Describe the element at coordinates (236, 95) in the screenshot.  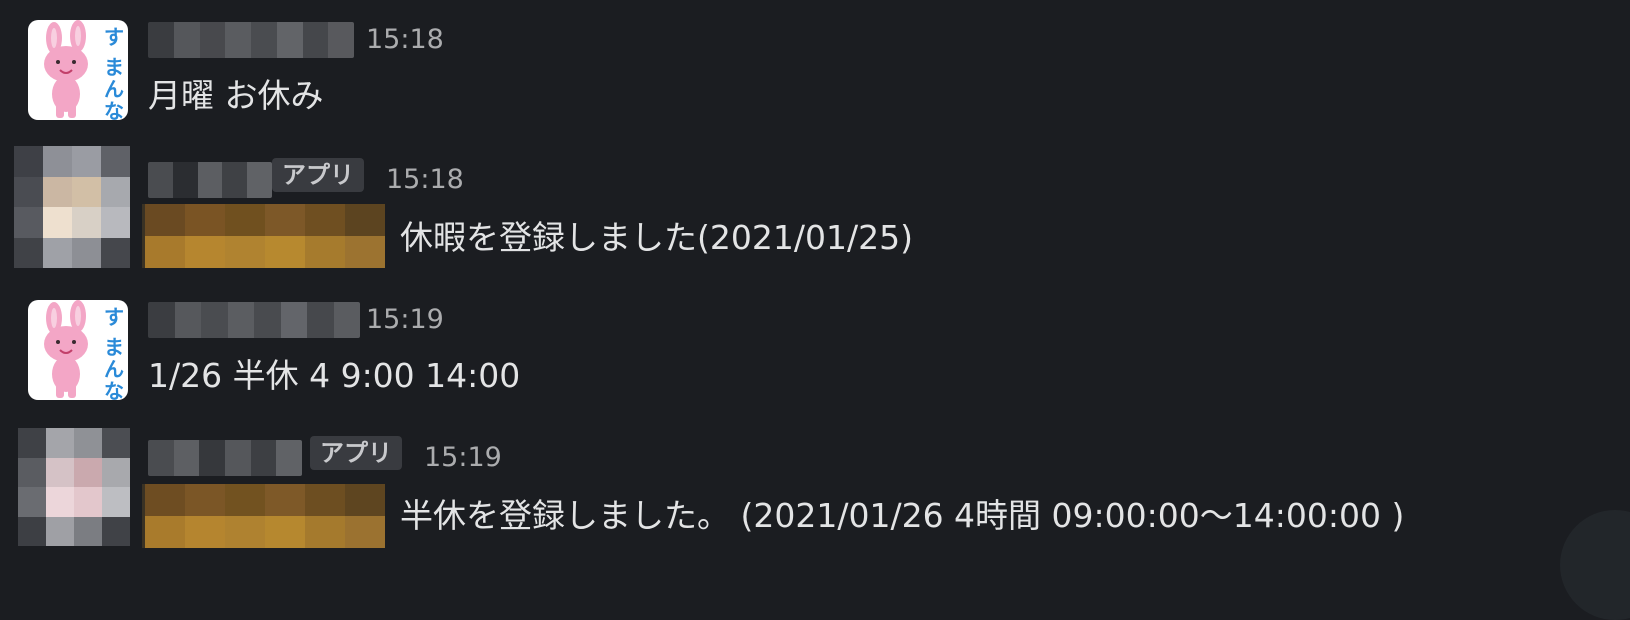
I see `message-text: 月曜 お休み` at that location.